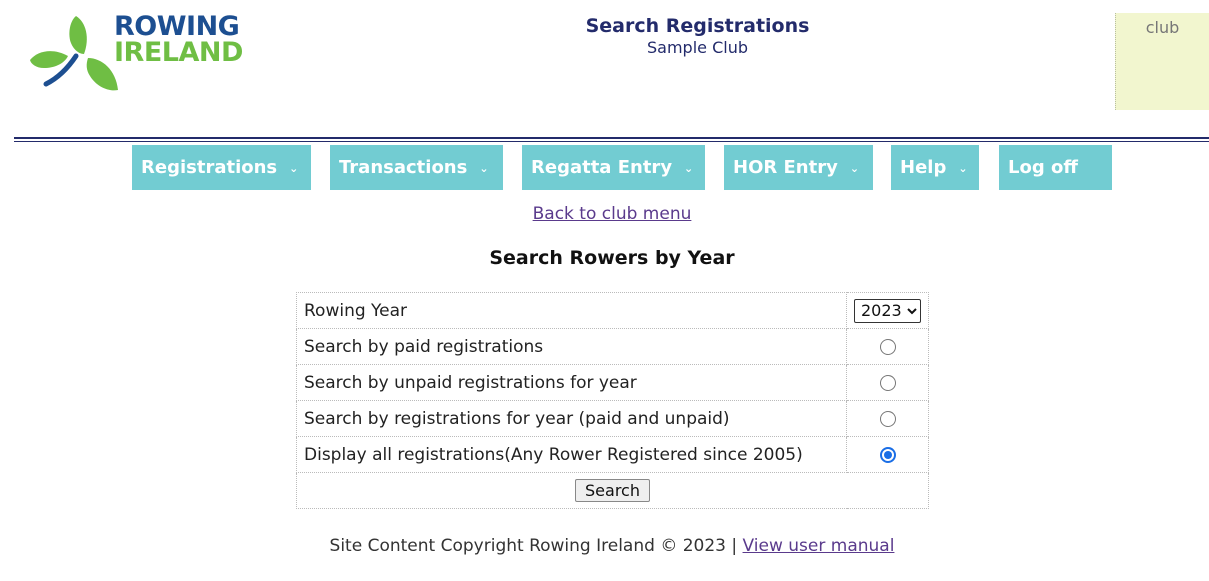 Image resolution: width=1209 pixels, height=581 pixels. I want to click on nav-label: Regatta Entry, so click(602, 167).